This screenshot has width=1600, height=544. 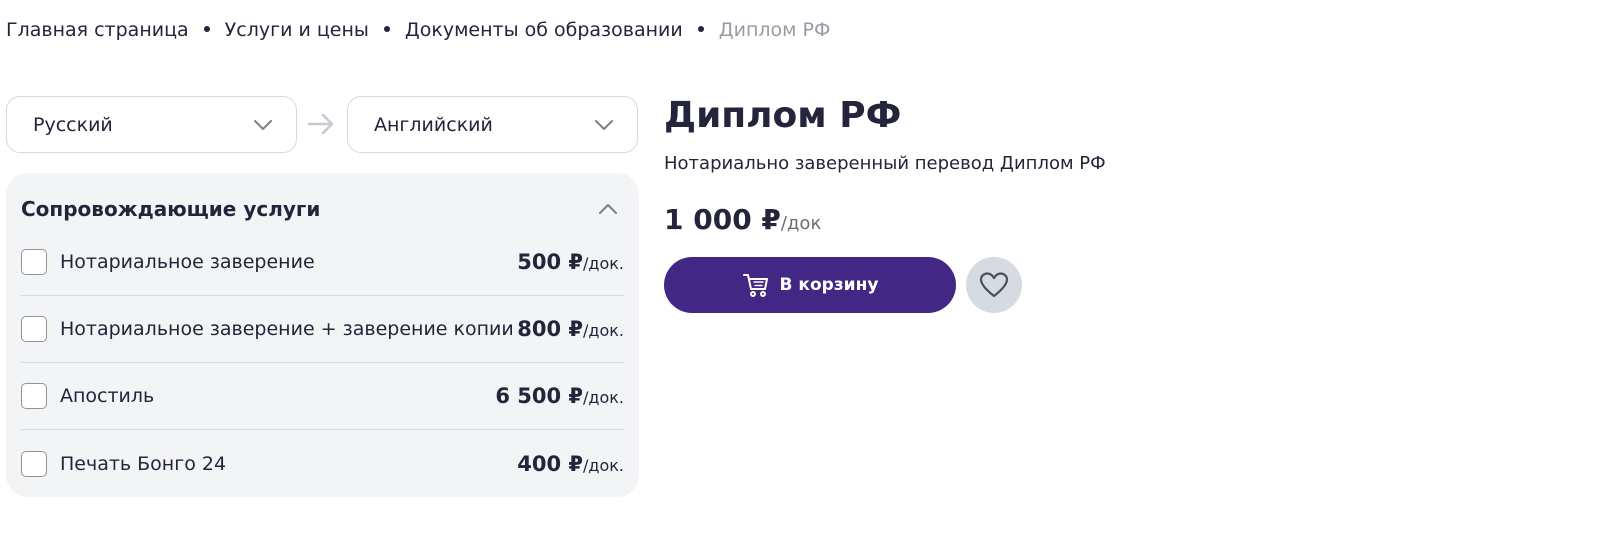 What do you see at coordinates (755, 285) in the screenshot?
I see `cart-icon` at bounding box center [755, 285].